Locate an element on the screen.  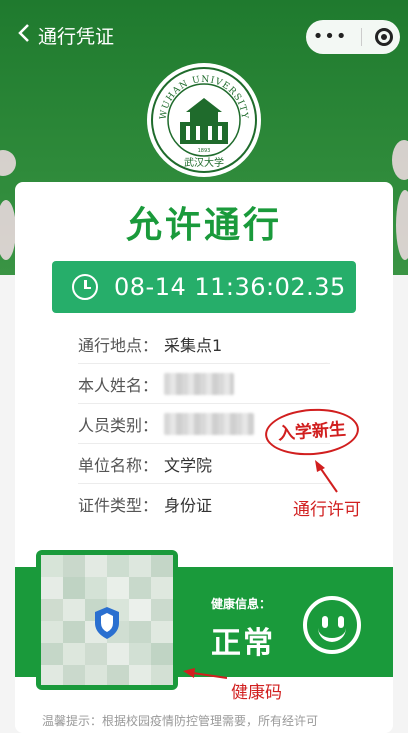
info-row-location: 通行地点： 采集点1 is located at coordinates (204, 344).